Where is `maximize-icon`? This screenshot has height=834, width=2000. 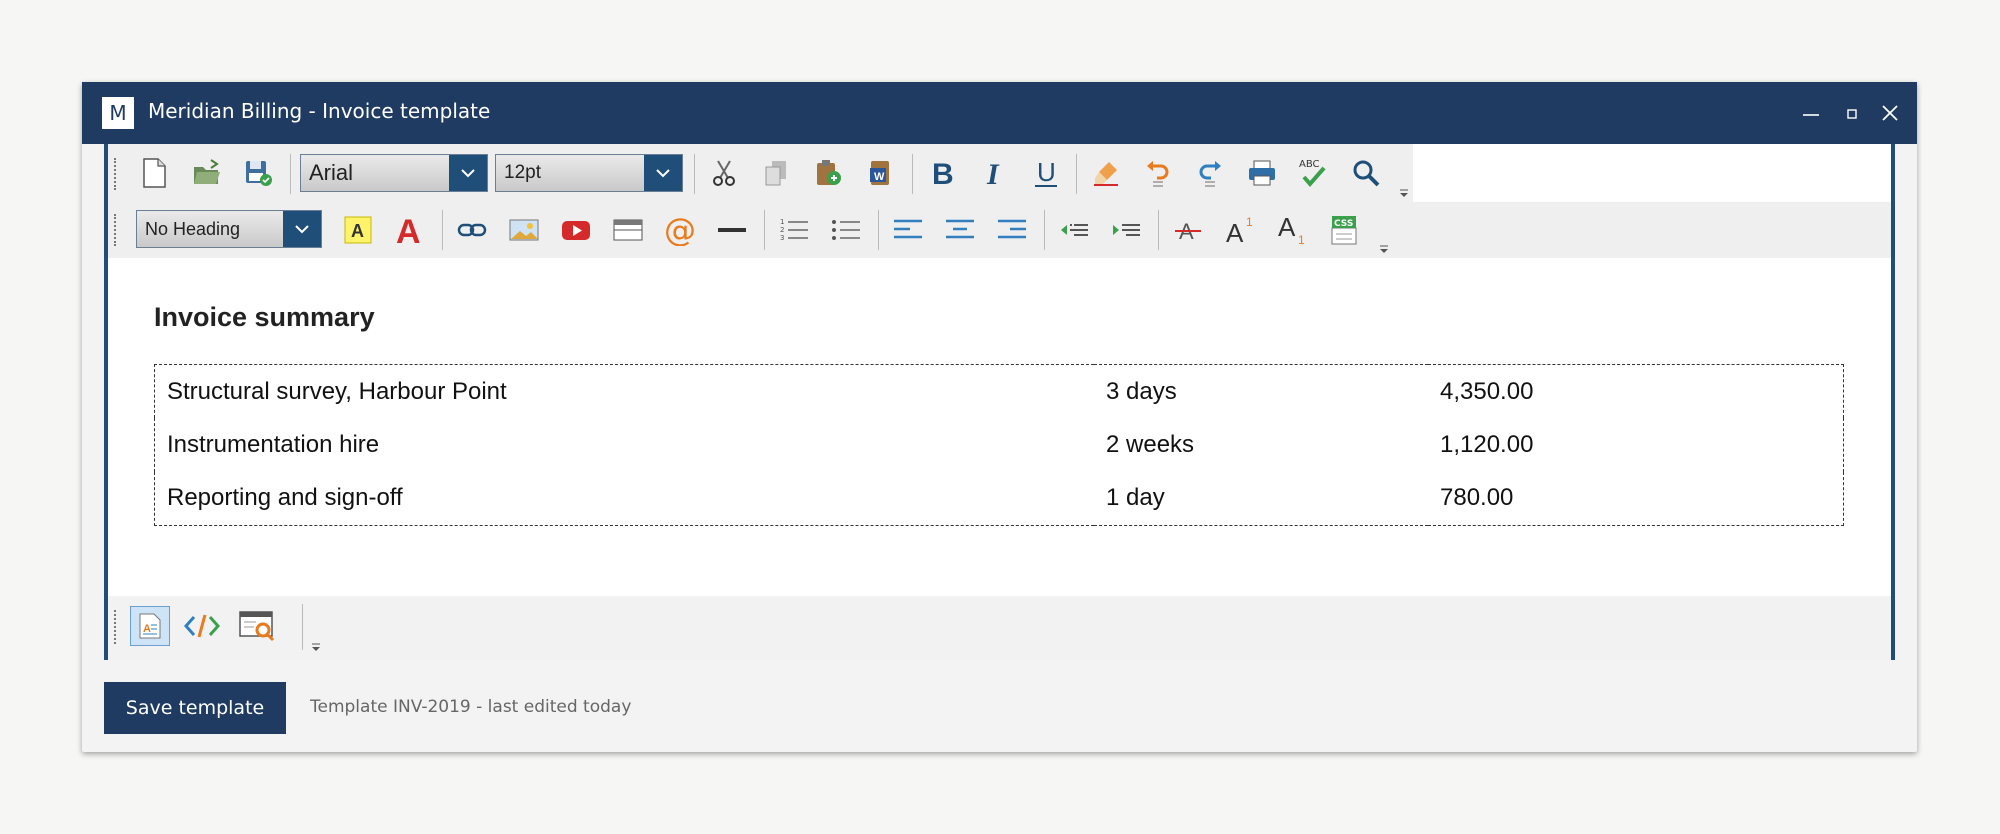
maximize-icon is located at coordinates (1852, 113).